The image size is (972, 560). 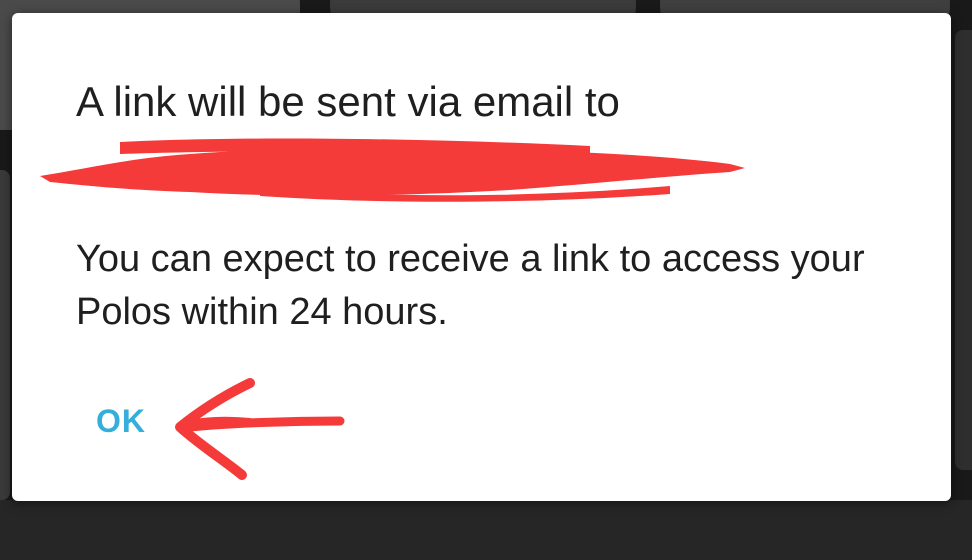 What do you see at coordinates (392, 170) in the screenshot?
I see `redaction-scribble` at bounding box center [392, 170].